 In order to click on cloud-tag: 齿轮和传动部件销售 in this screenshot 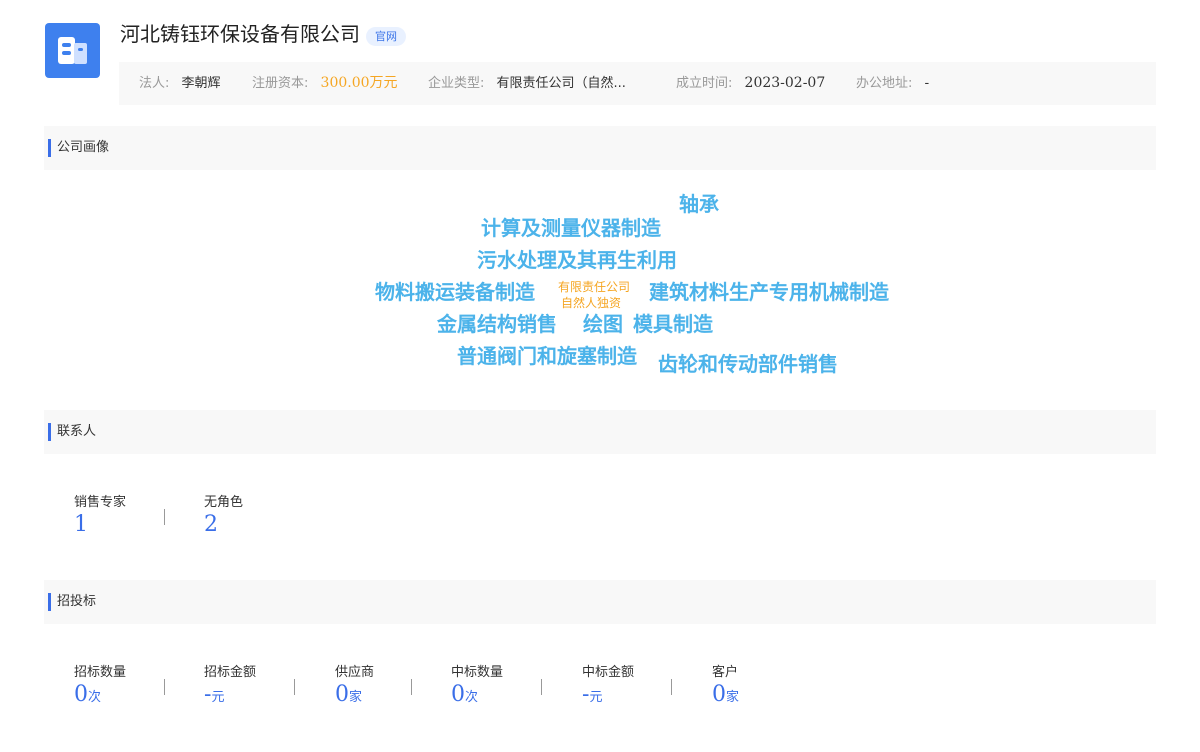, I will do `click(748, 364)`.